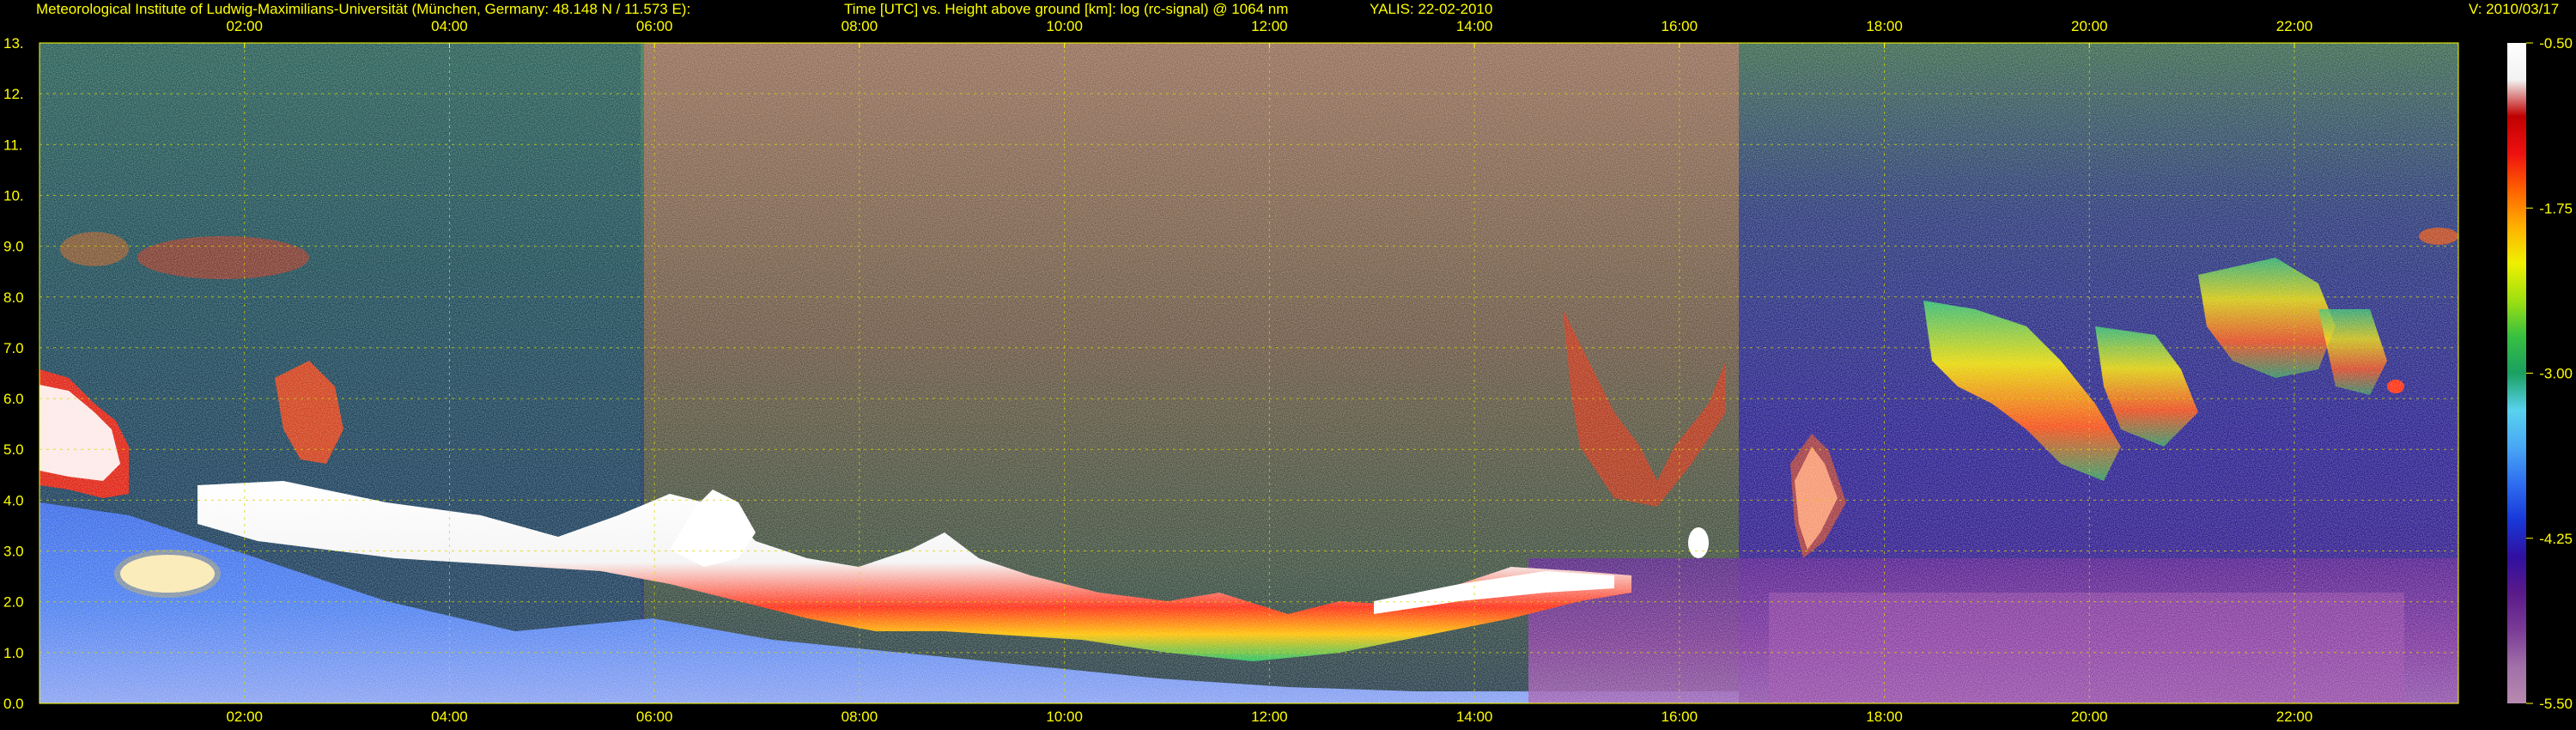 The image size is (2576, 730). I want to click on colorbar-tick-label: -5.50, so click(2556, 704).